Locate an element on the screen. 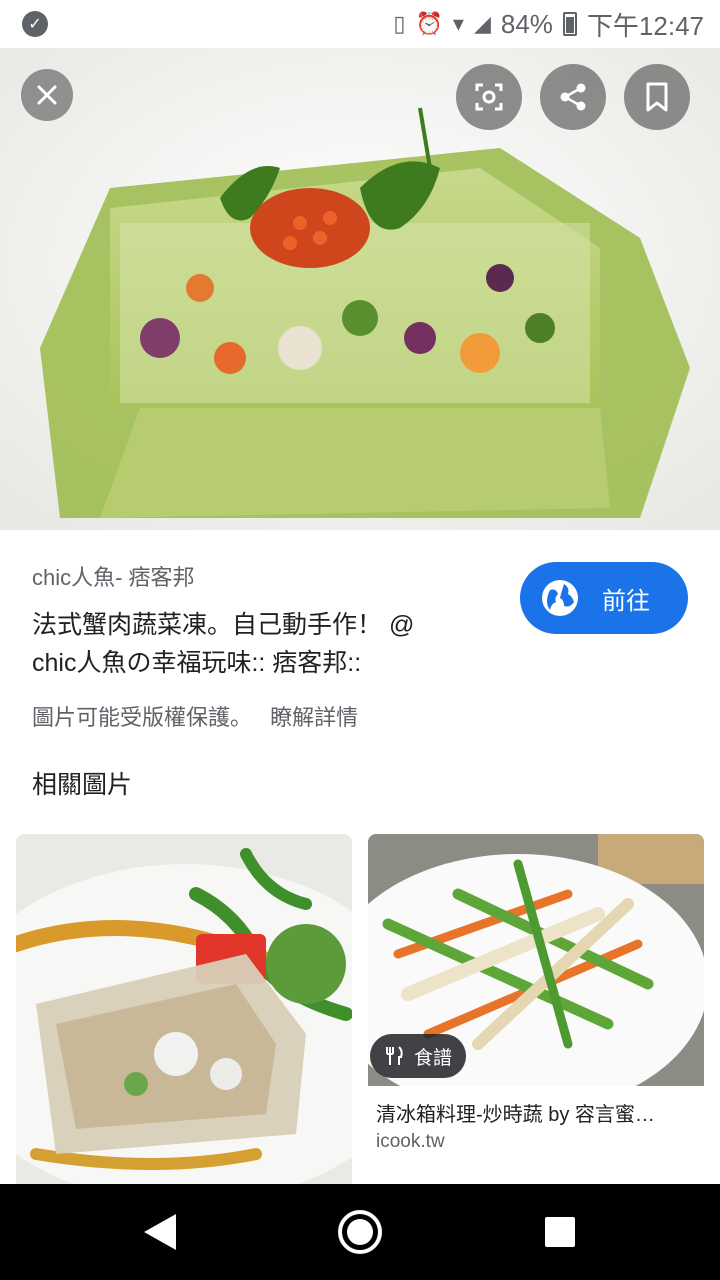  related-images-heading: 相關圖片 is located at coordinates (82, 785).